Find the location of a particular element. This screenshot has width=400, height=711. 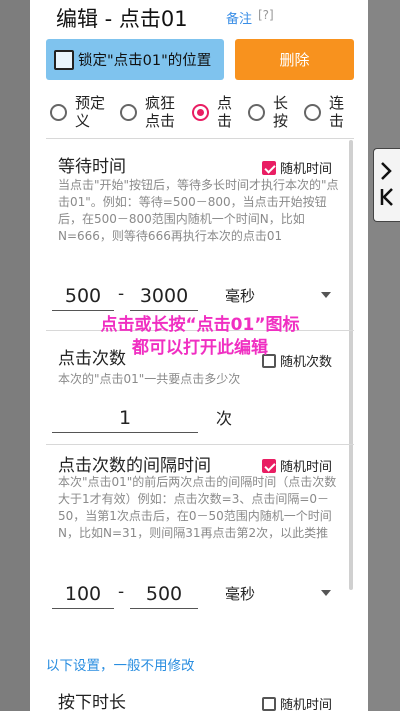

mode-label: 预定义 is located at coordinates (90, 112).